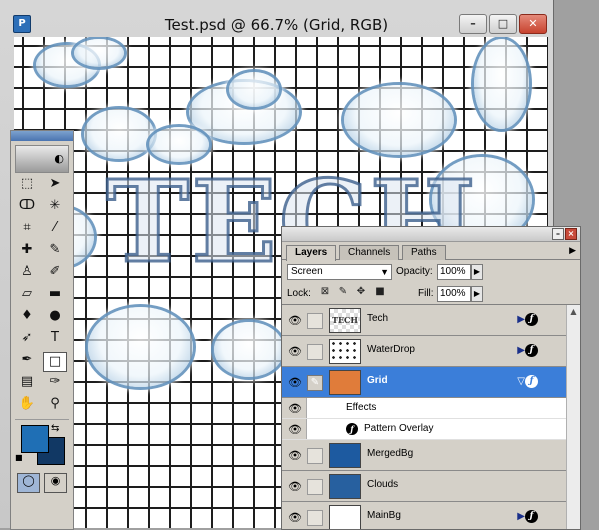 This screenshot has width=599, height=530. Describe the element at coordinates (315, 383) in the screenshot. I see `brush-icon: ✎` at that location.